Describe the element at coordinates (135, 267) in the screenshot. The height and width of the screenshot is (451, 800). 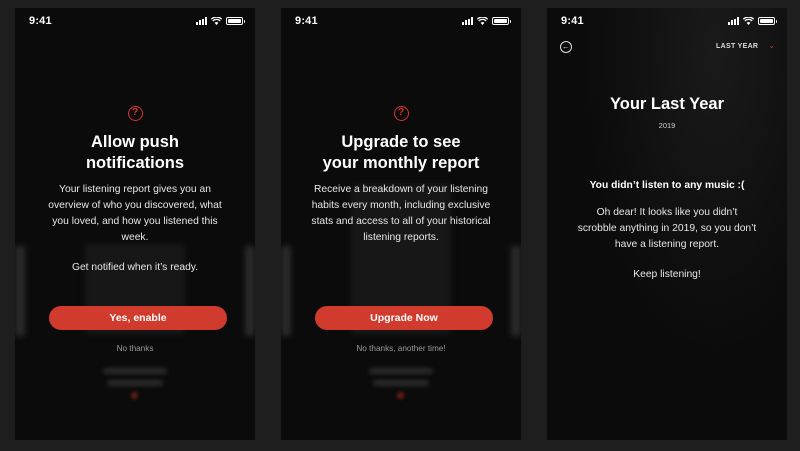
I see `dialog-note: Get notified when it’s ready.` at that location.